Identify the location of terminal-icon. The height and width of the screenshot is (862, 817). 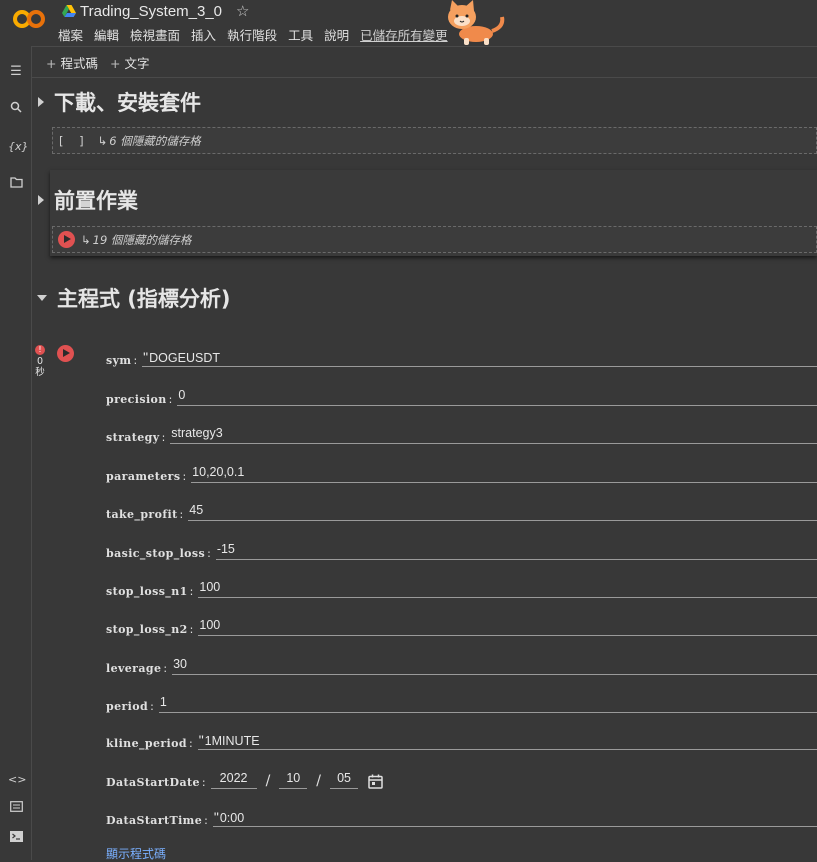
(16, 839).